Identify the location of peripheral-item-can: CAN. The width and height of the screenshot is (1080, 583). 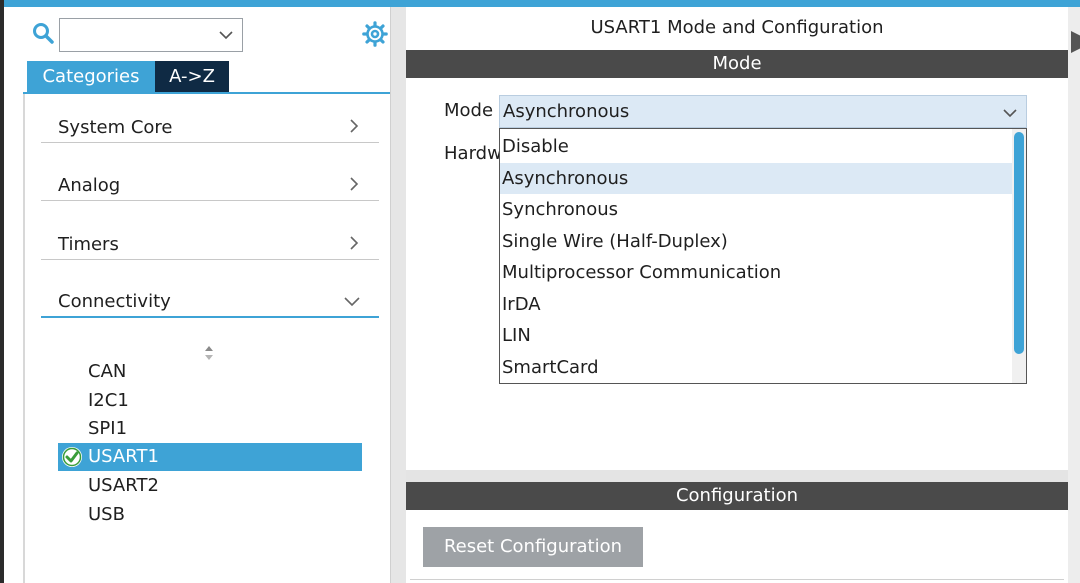
(210, 372).